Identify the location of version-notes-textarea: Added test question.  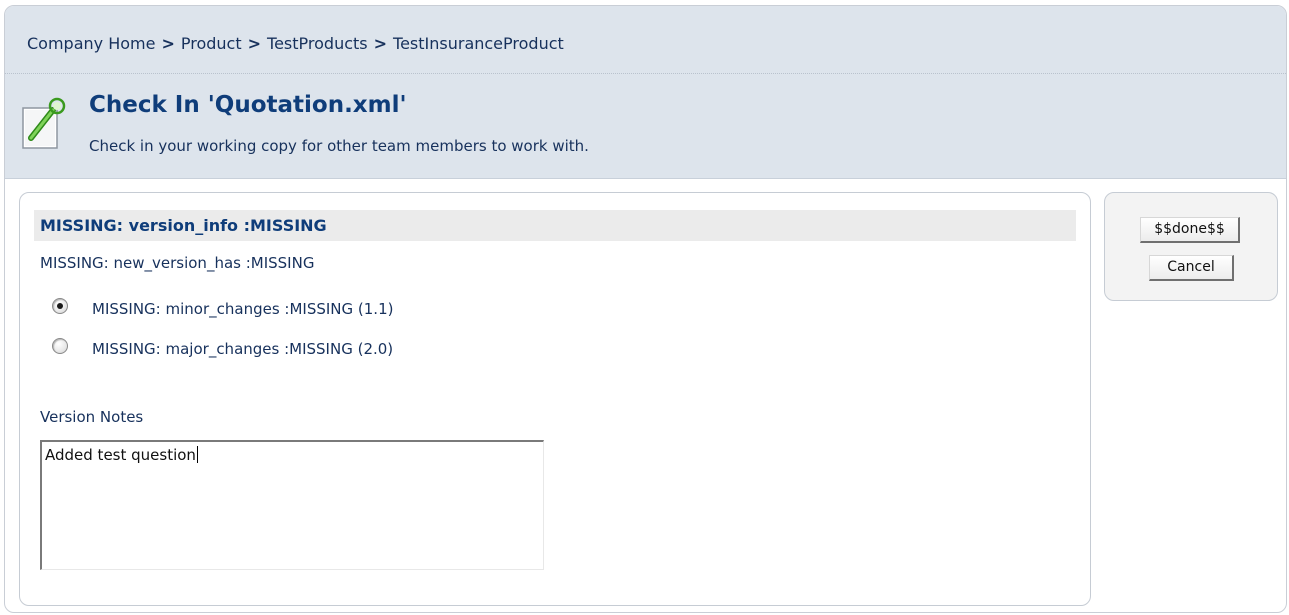
(292, 505).